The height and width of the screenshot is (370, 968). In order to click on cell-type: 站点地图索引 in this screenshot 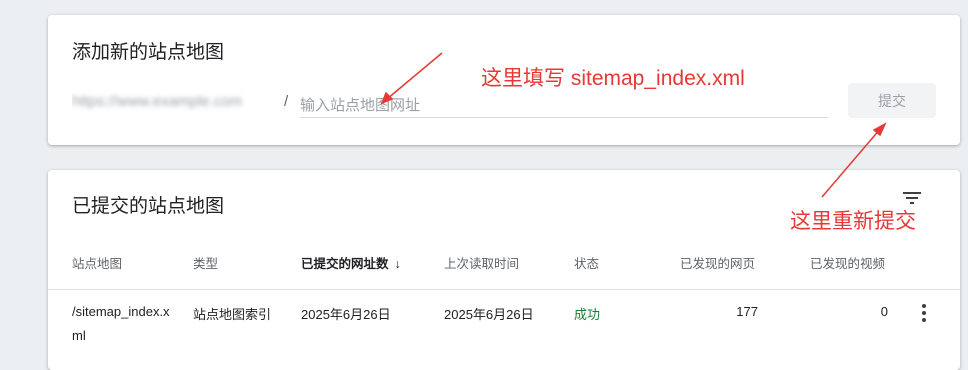, I will do `click(232, 314)`.